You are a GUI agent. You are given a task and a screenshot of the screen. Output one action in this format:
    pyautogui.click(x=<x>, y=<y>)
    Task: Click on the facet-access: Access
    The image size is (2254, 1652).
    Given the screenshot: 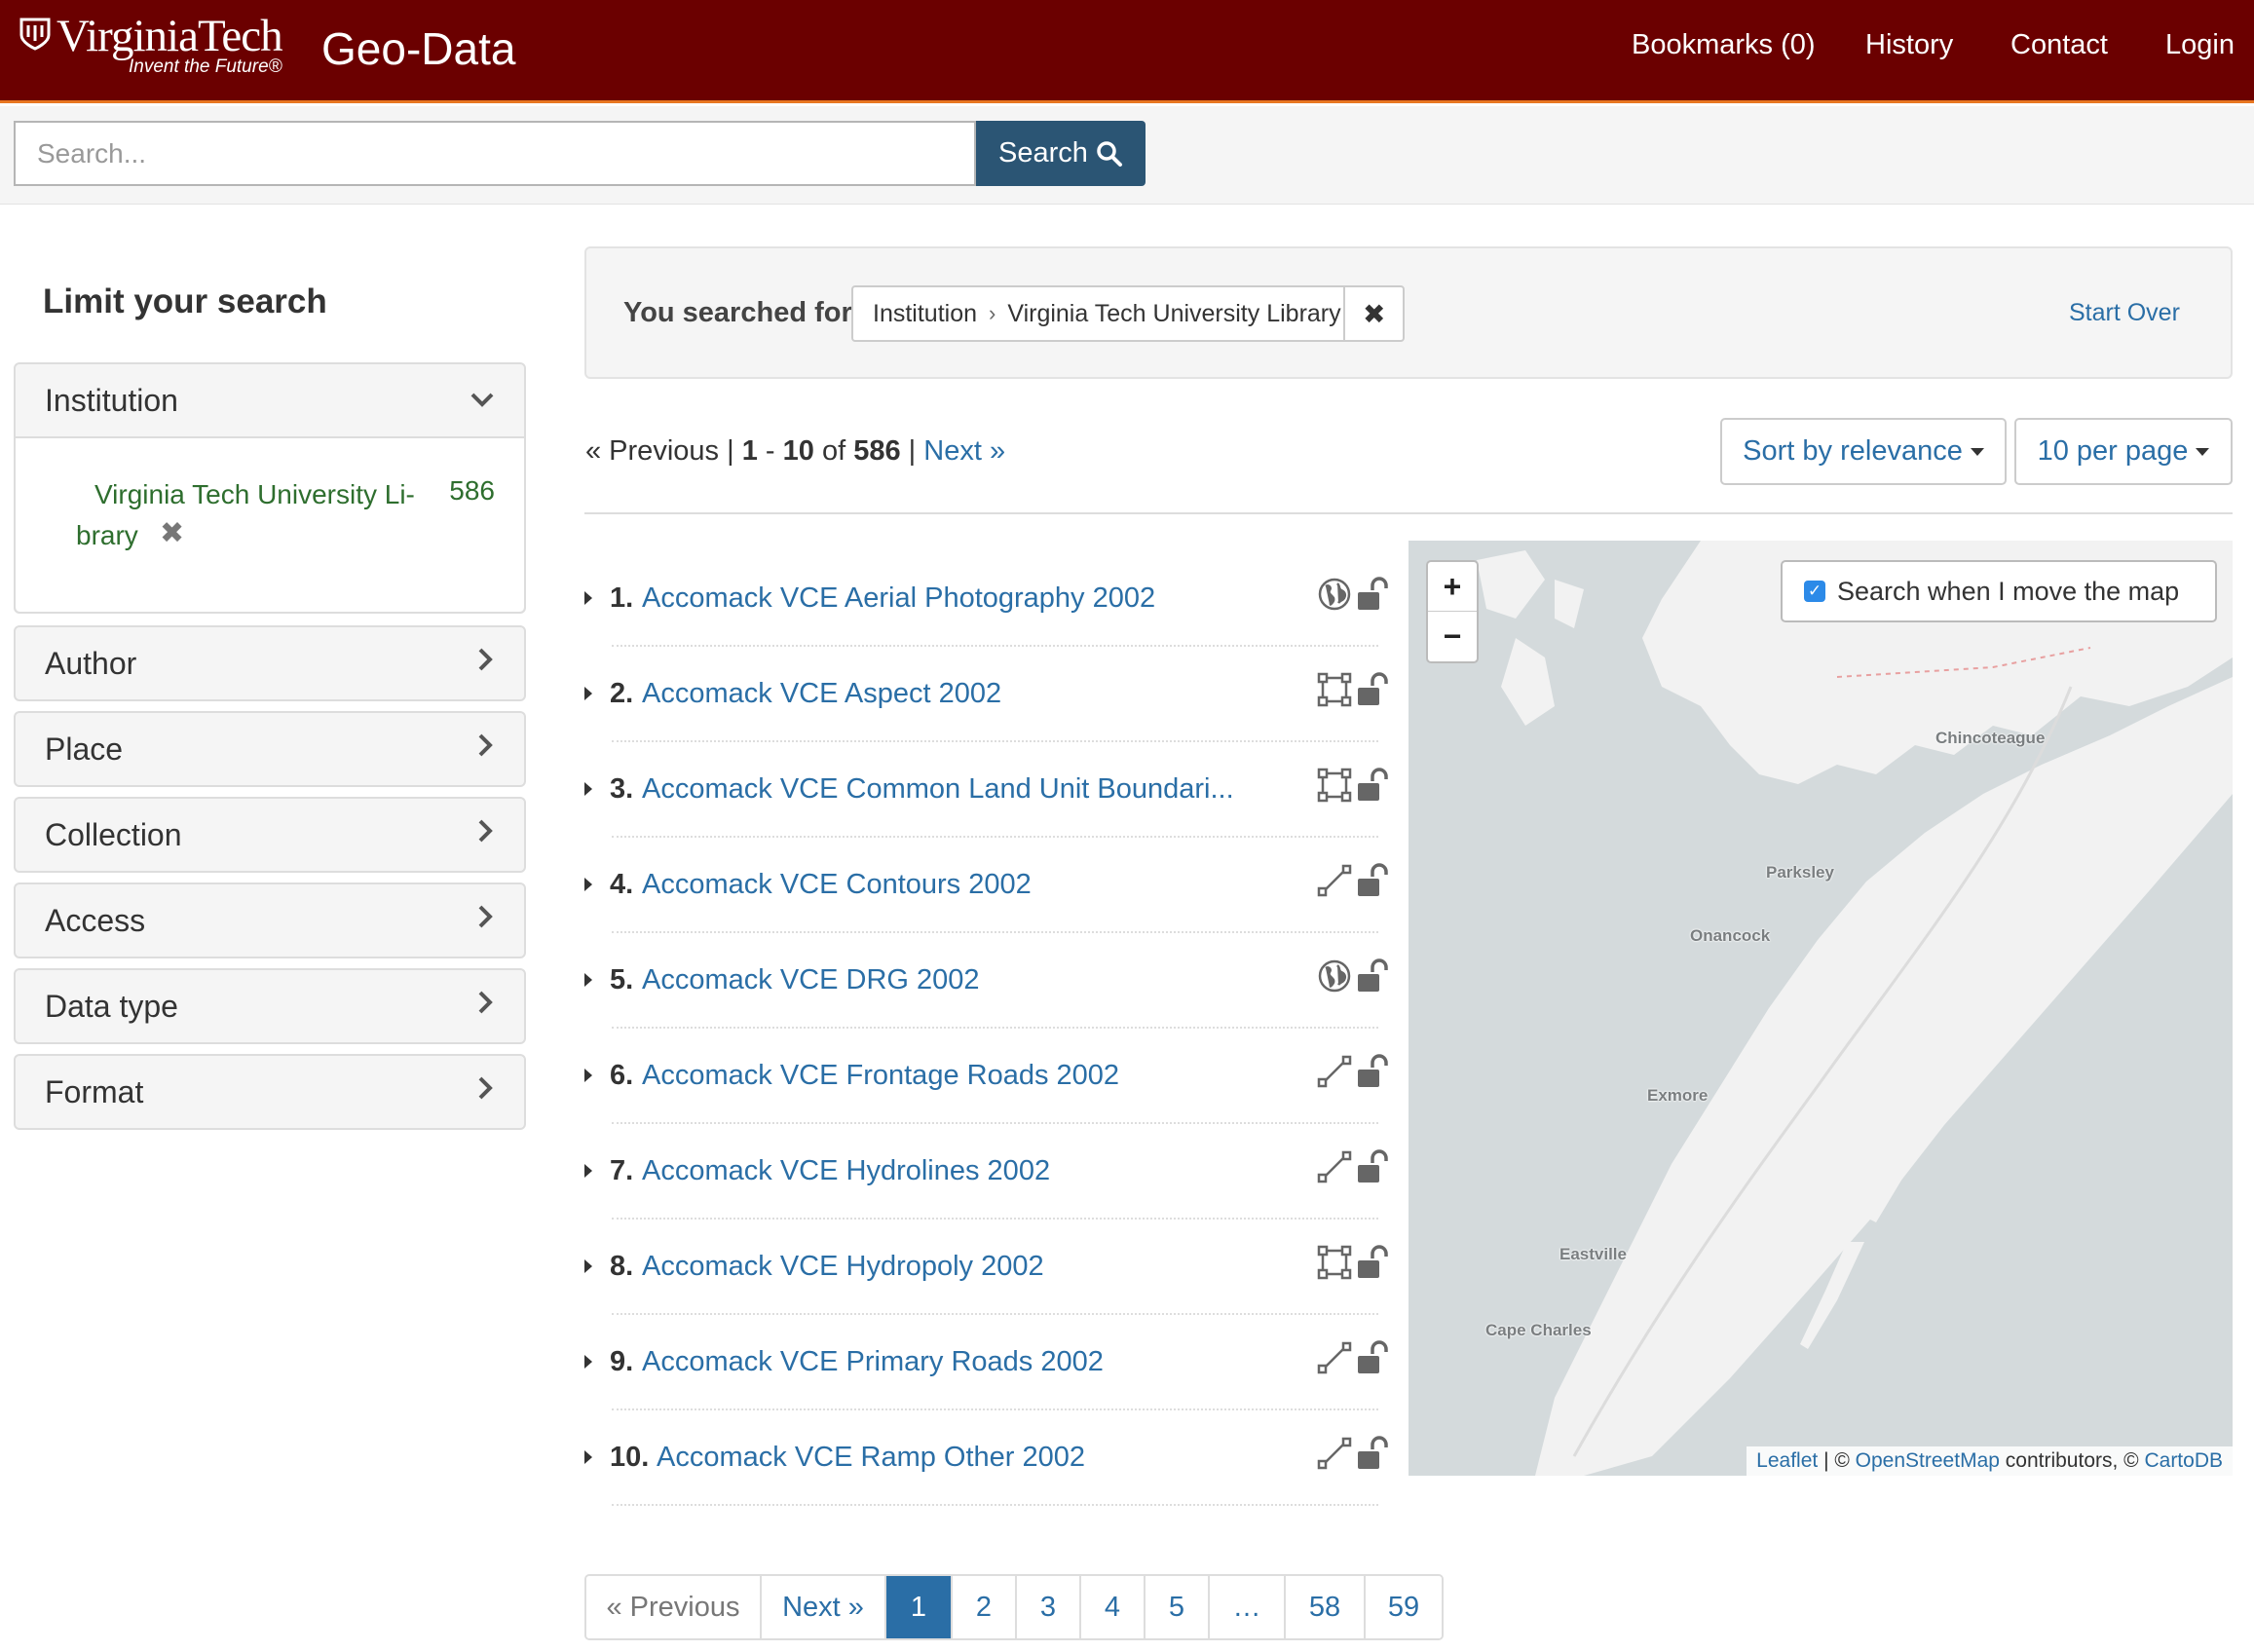 What is the action you would take?
    pyautogui.click(x=270, y=920)
    